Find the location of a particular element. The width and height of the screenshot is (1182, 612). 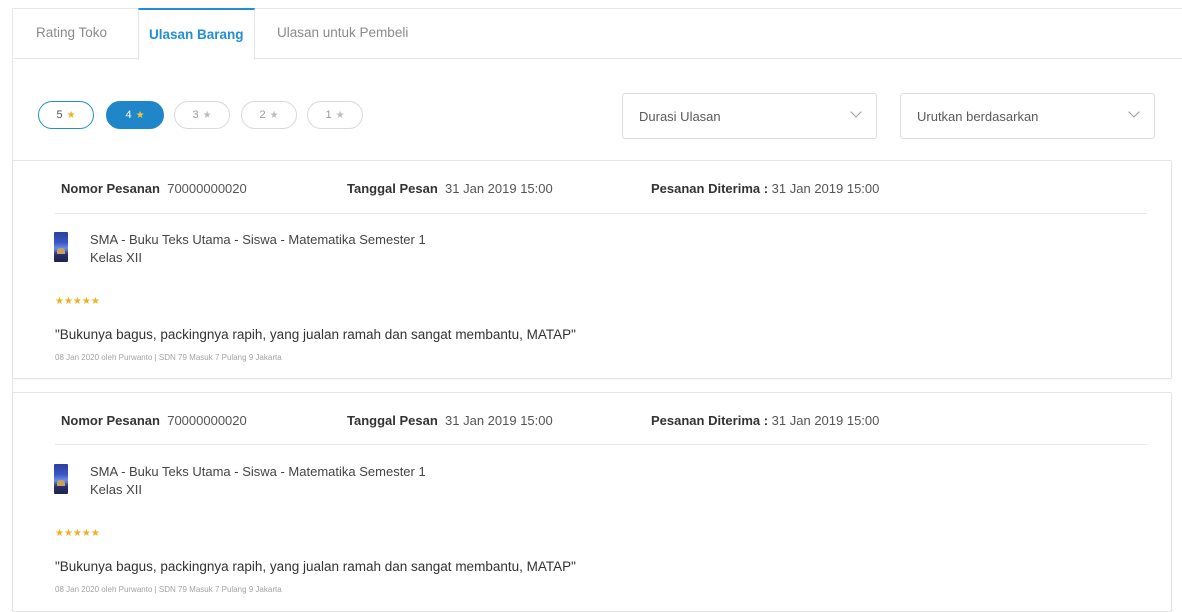

durasi-ulasan-label: Durasi Ulasan is located at coordinates (680, 116).